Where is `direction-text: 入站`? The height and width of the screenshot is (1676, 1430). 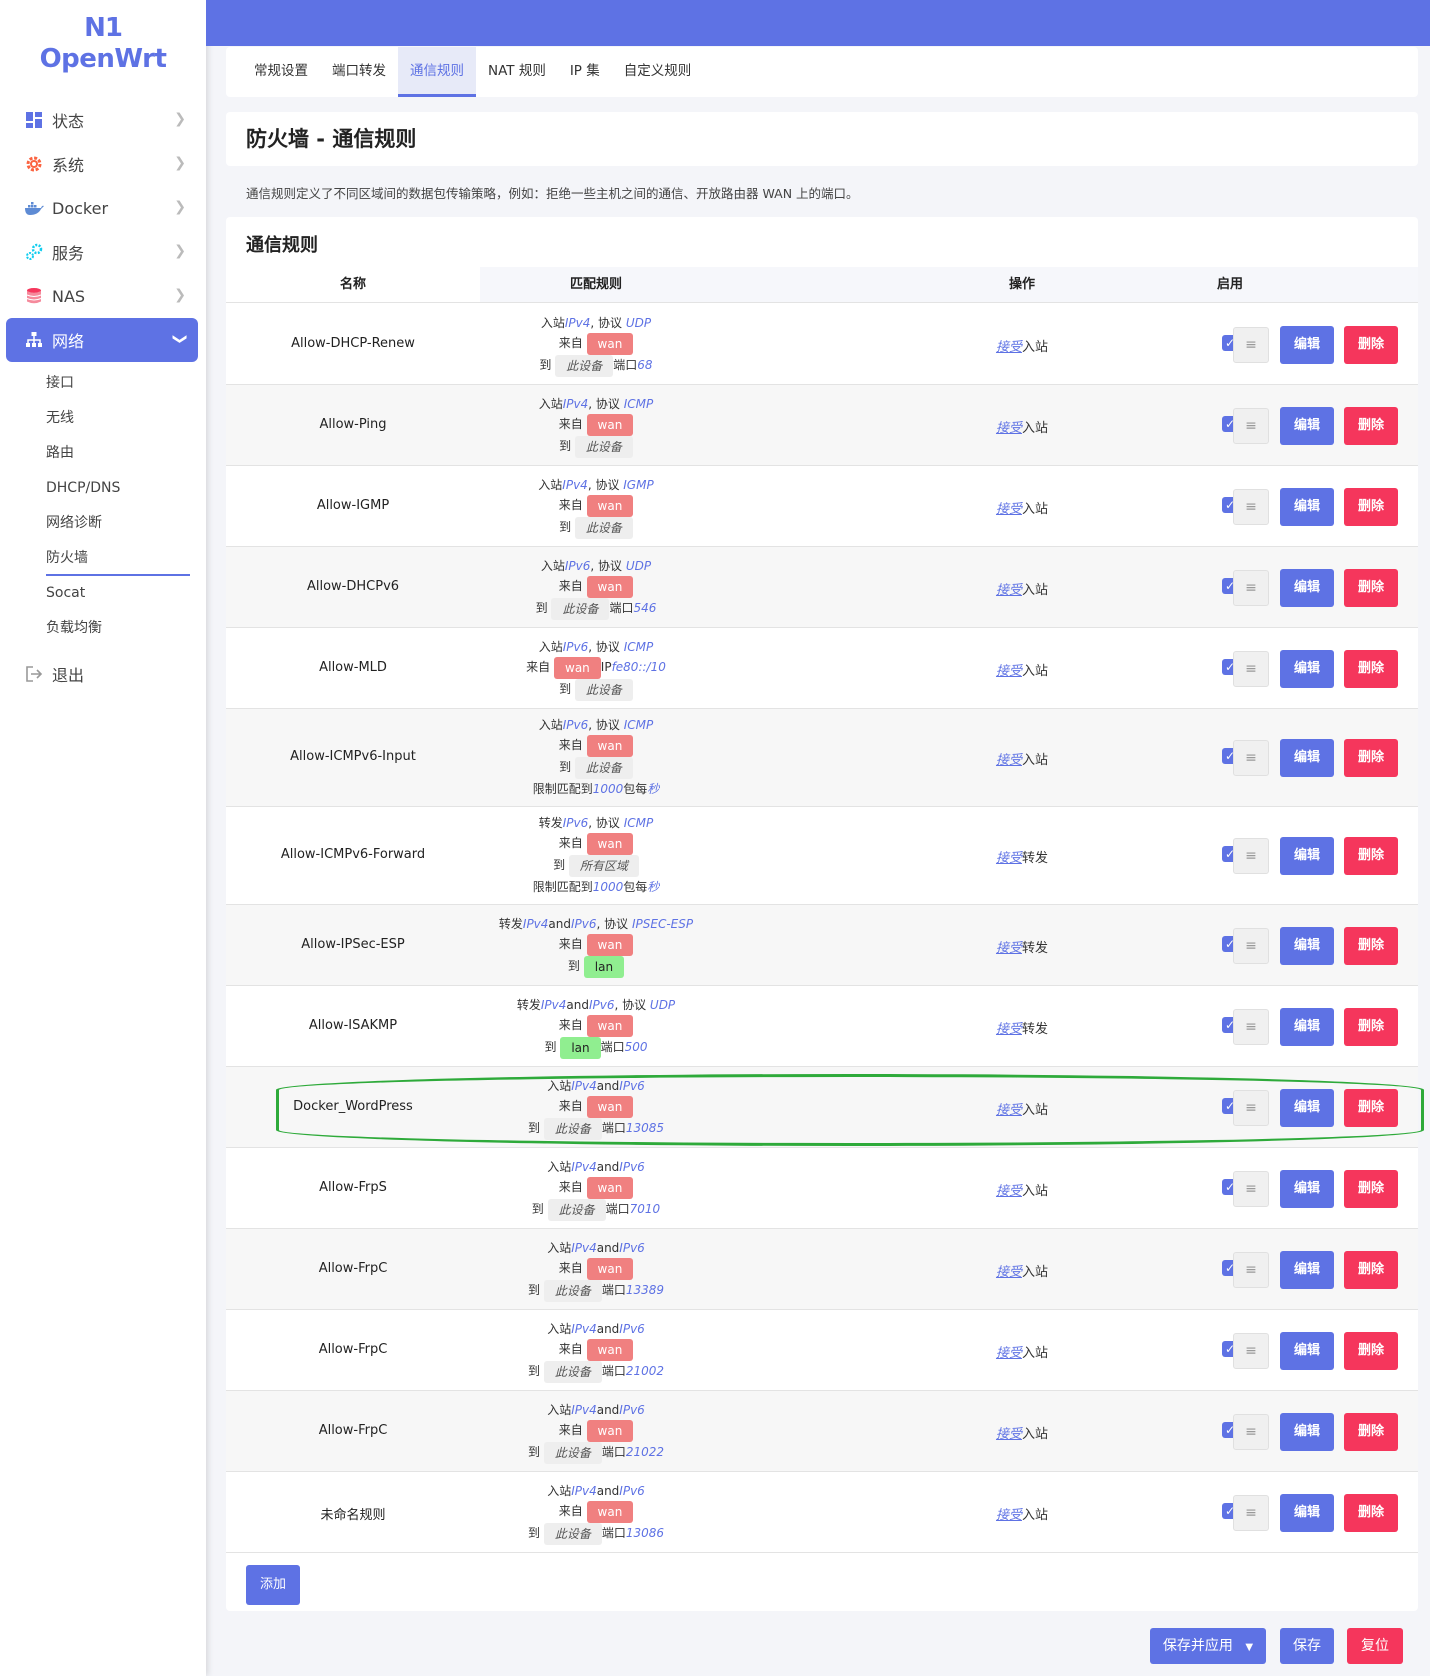
direction-text: 入站 is located at coordinates (559, 1491).